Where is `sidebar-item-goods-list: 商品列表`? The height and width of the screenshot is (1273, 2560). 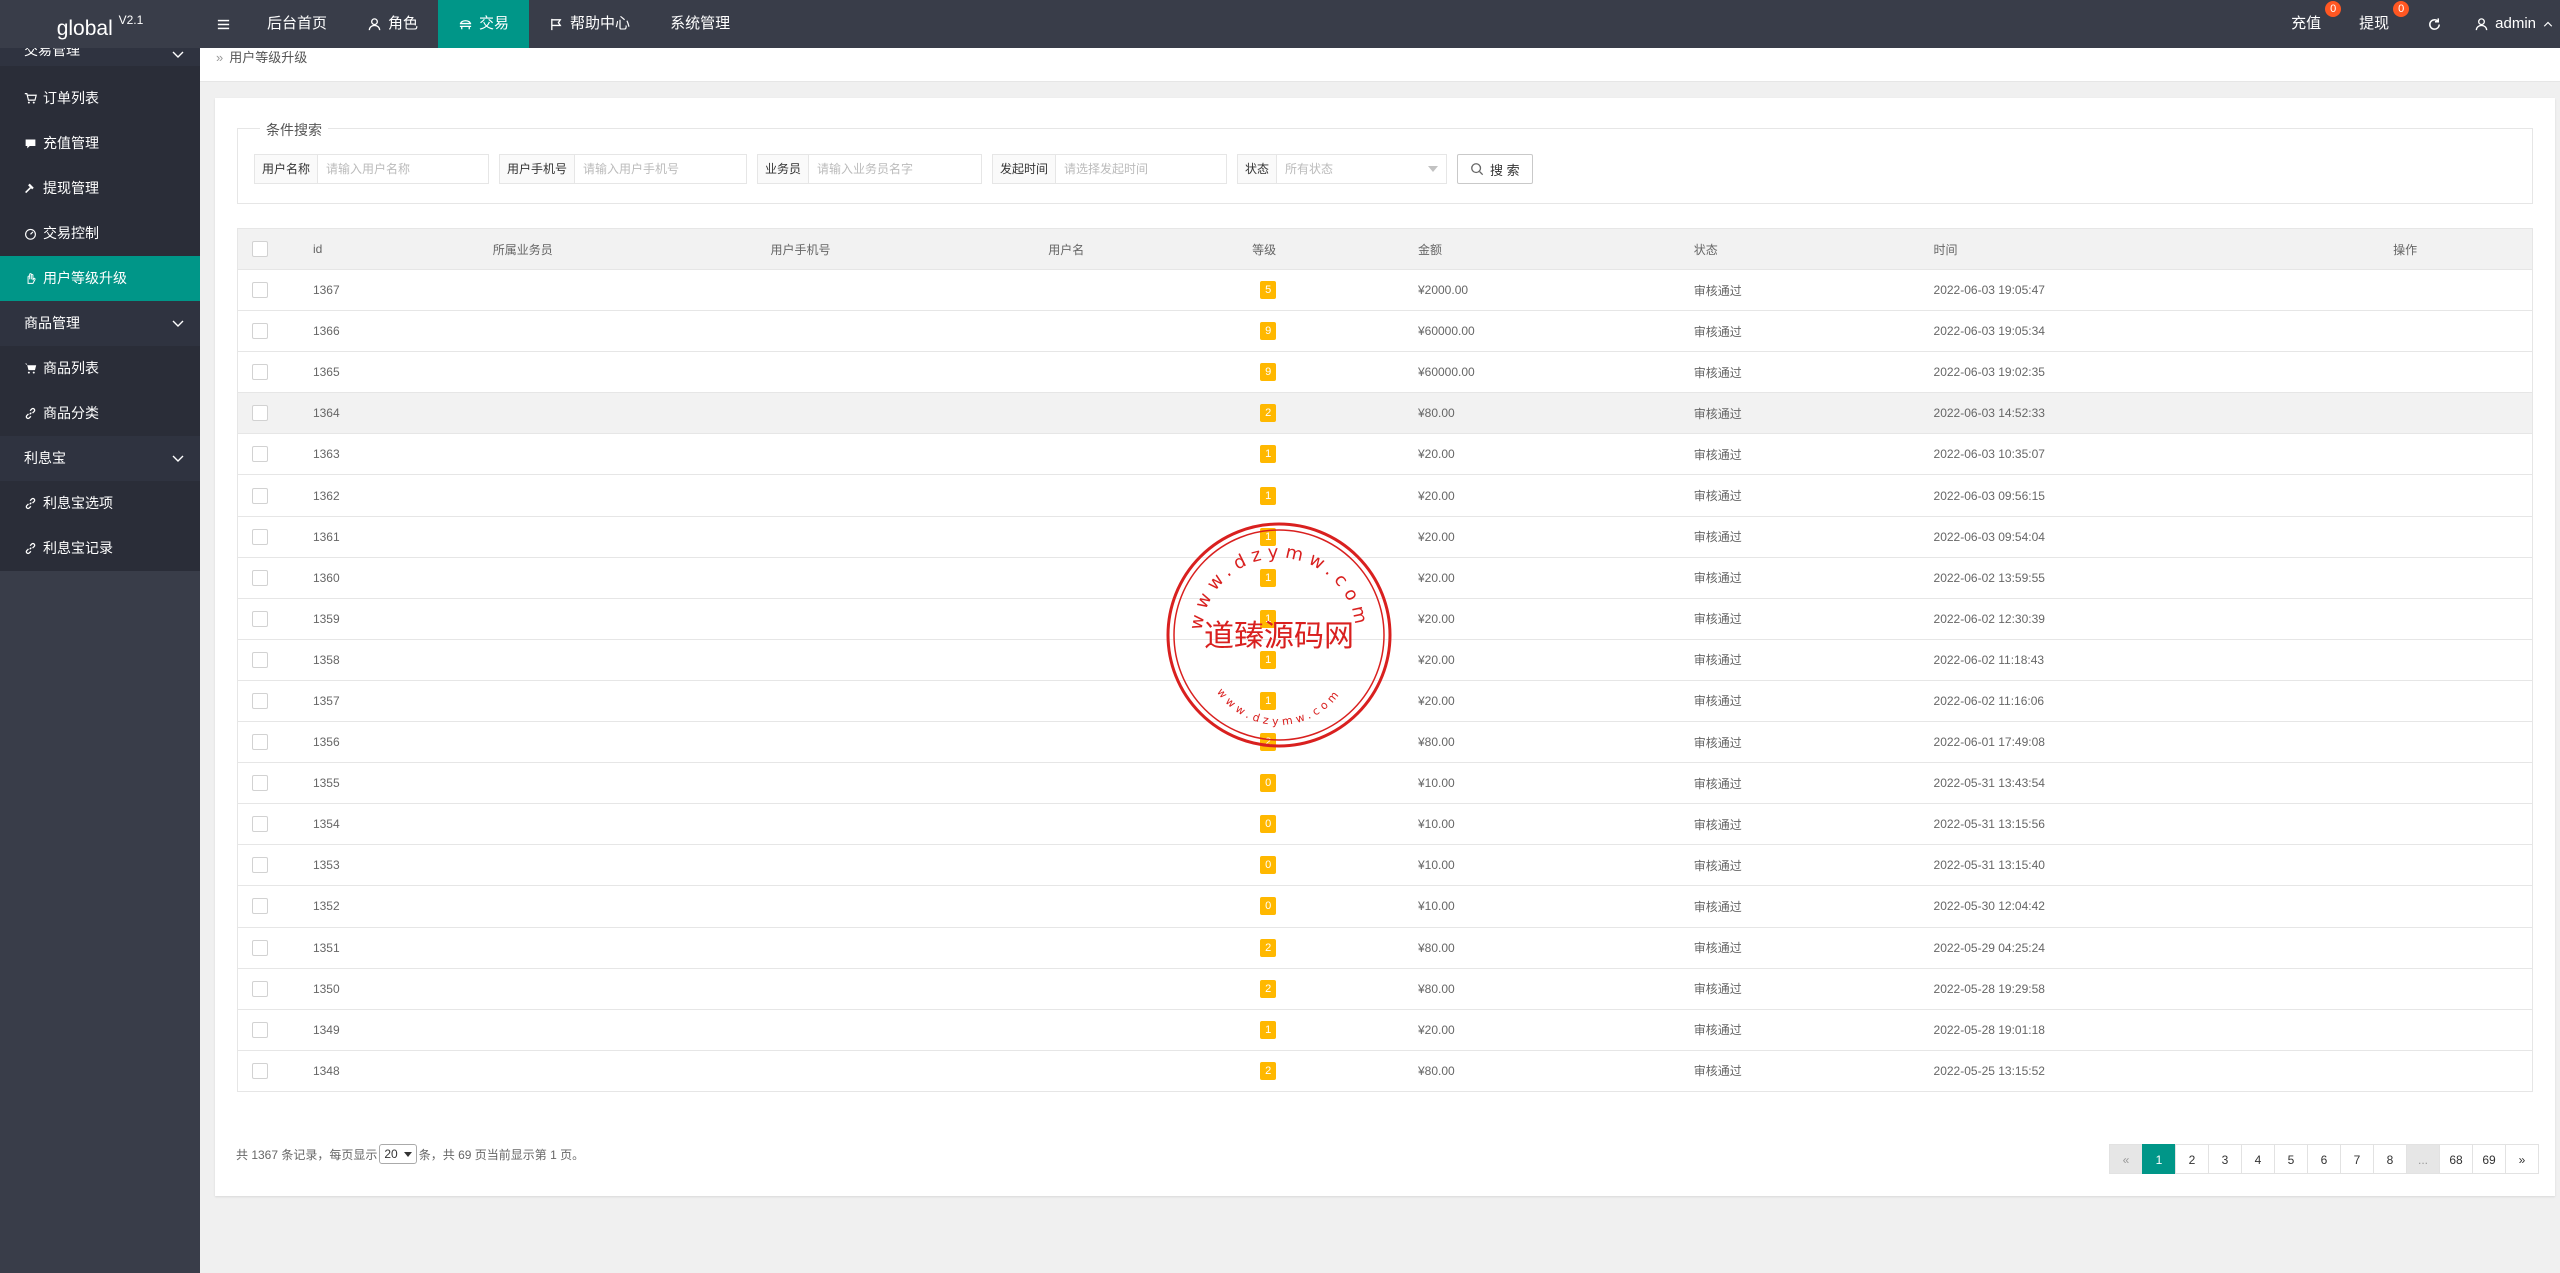 sidebar-item-goods-list: 商品列表 is located at coordinates (100, 368).